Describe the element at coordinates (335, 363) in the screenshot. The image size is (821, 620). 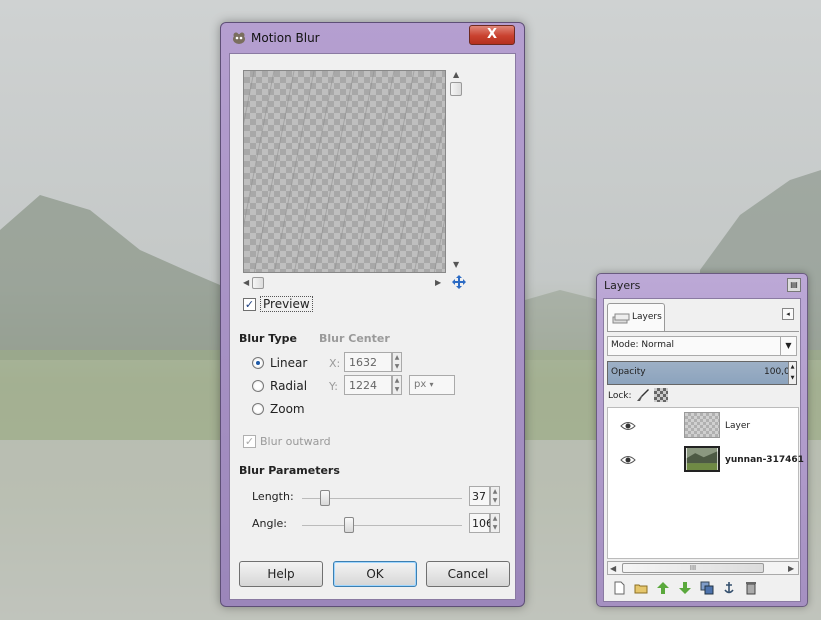
I see `center-x-label: X:` at that location.